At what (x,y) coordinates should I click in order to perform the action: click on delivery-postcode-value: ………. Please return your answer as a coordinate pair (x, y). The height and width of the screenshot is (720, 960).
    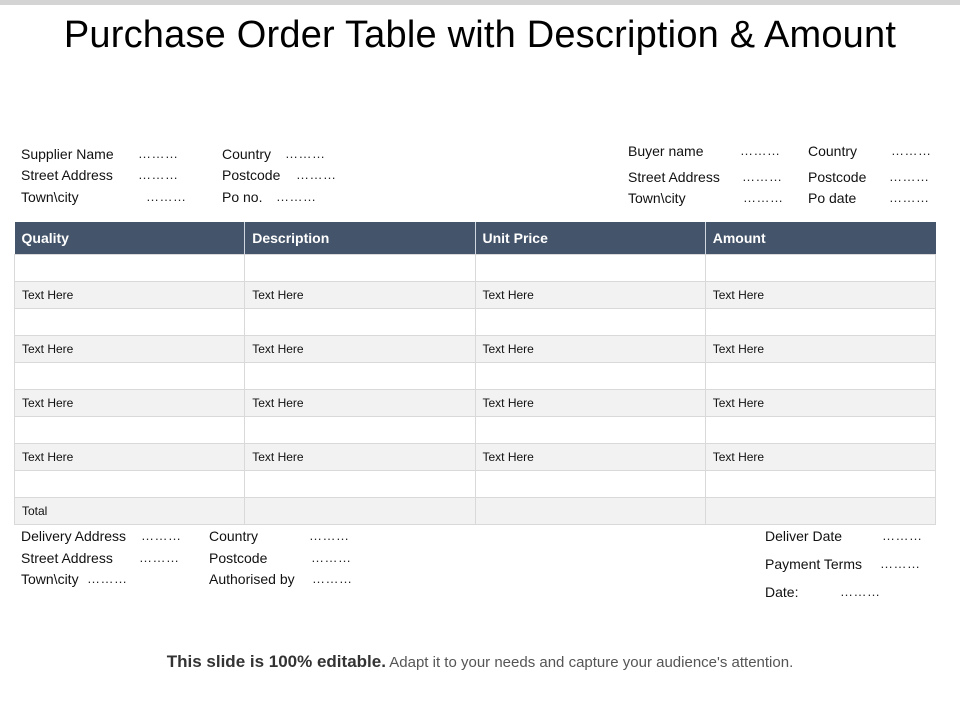
    Looking at the image, I should click on (331, 557).